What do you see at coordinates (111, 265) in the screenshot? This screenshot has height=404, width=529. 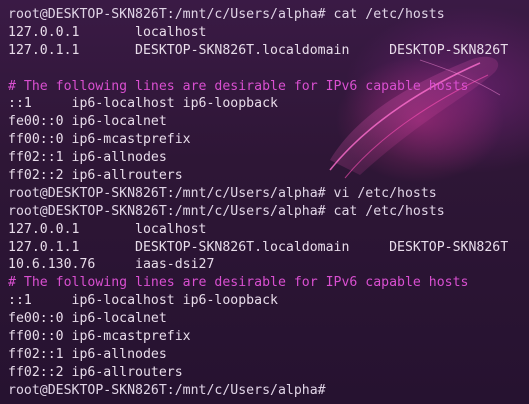 I see `output-line: 10.6.130.76 iaas-dsi27` at bounding box center [111, 265].